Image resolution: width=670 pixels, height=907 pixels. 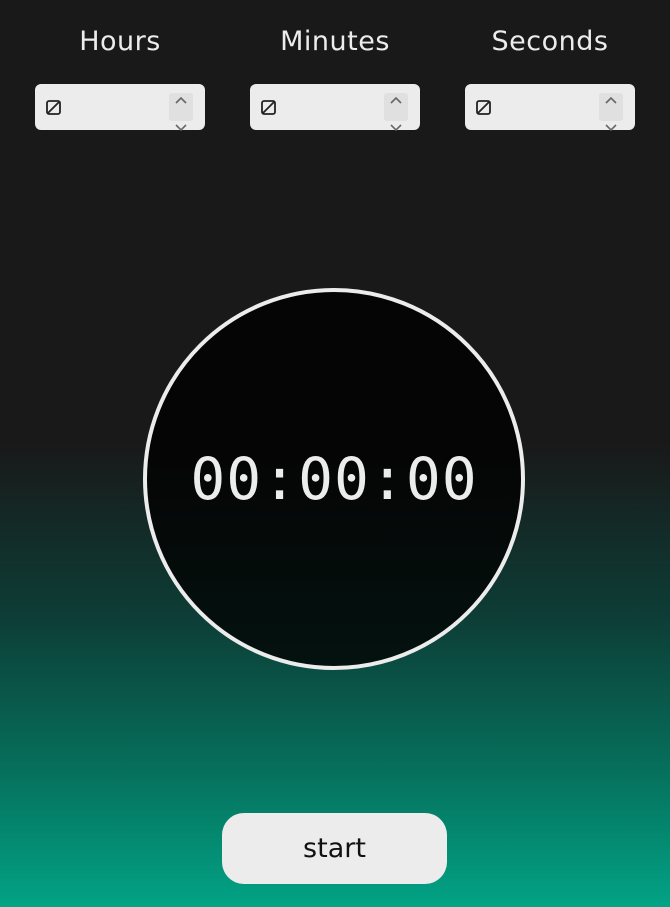 What do you see at coordinates (550, 108) in the screenshot?
I see `seconds-input` at bounding box center [550, 108].